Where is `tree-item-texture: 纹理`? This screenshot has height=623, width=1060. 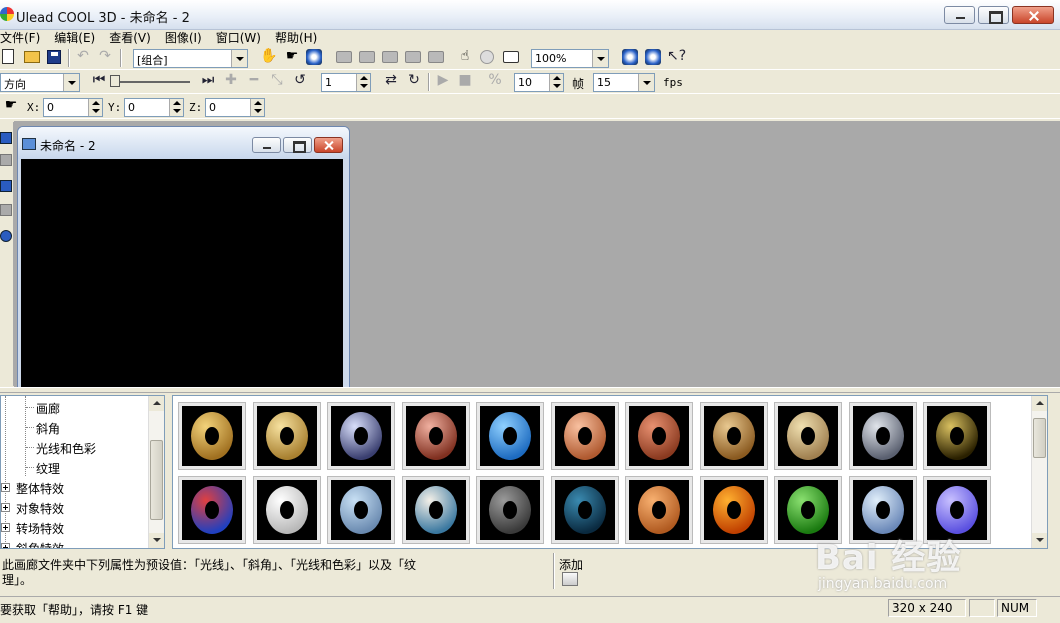
tree-item-texture: 纹理 is located at coordinates (48, 468).